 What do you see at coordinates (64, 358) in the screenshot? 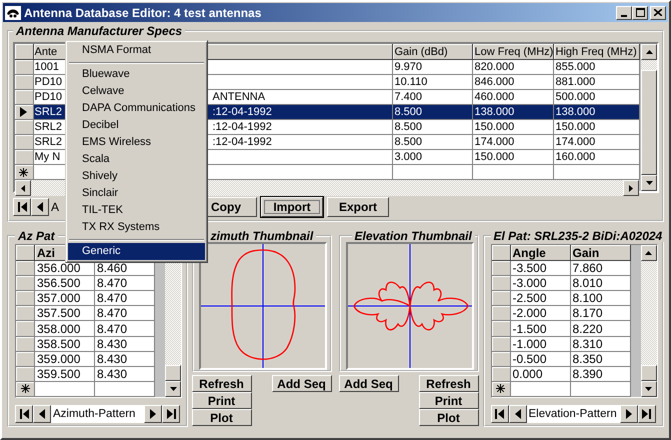
I see `table-cell: 359.000` at bounding box center [64, 358].